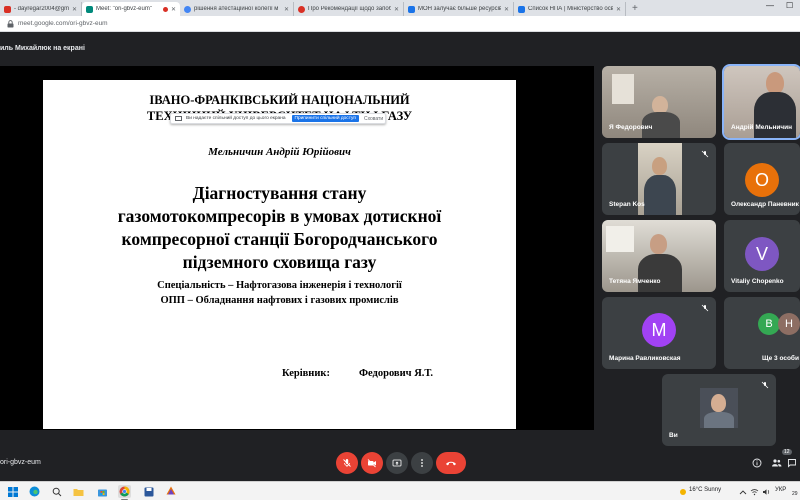 The width and height of the screenshot is (800, 500). What do you see at coordinates (645, 358) in the screenshot?
I see `participant-name: Марина Равликовская` at bounding box center [645, 358].